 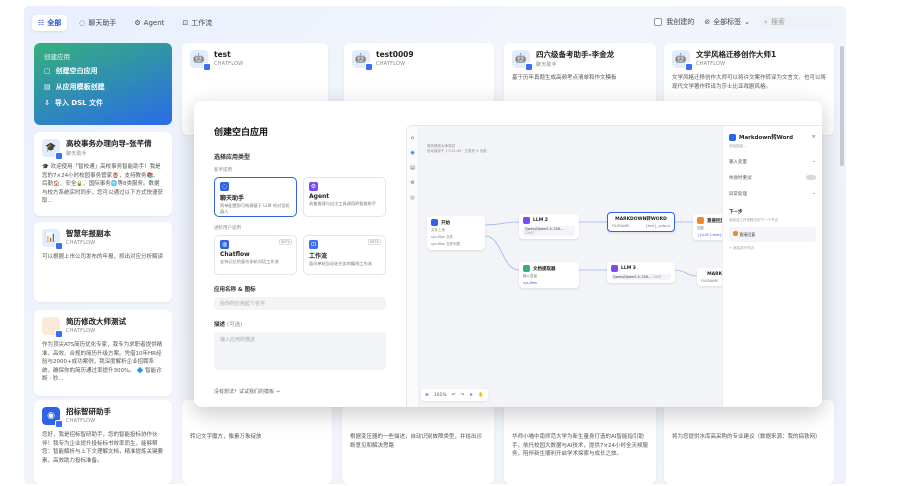 I want to click on zoom-icon: ⊕, so click(x=427, y=395).